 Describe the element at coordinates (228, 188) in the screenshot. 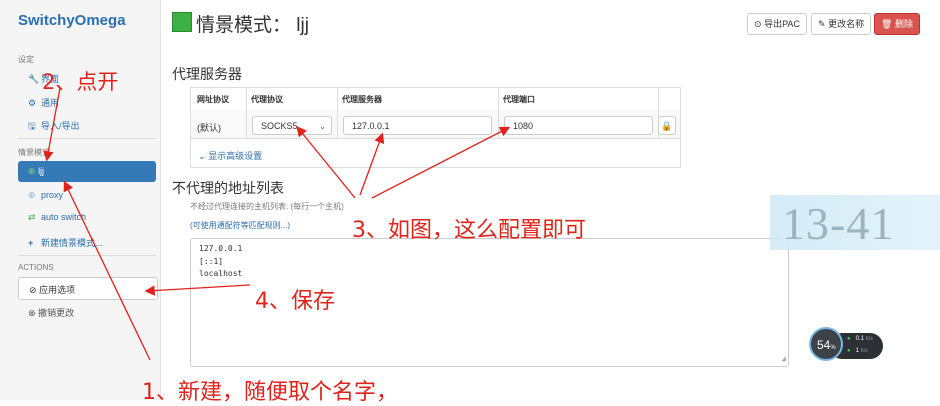

I see `bypass-list-title: 不代理的地址列表` at that location.